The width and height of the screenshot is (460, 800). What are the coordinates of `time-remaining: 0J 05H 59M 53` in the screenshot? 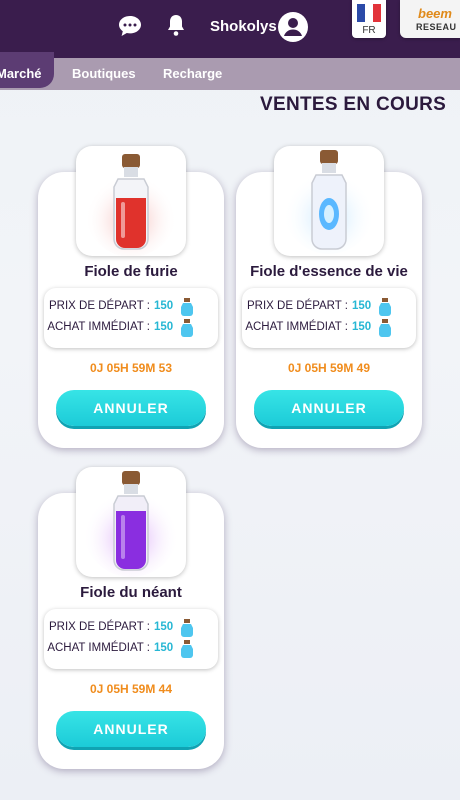 It's located at (131, 368).